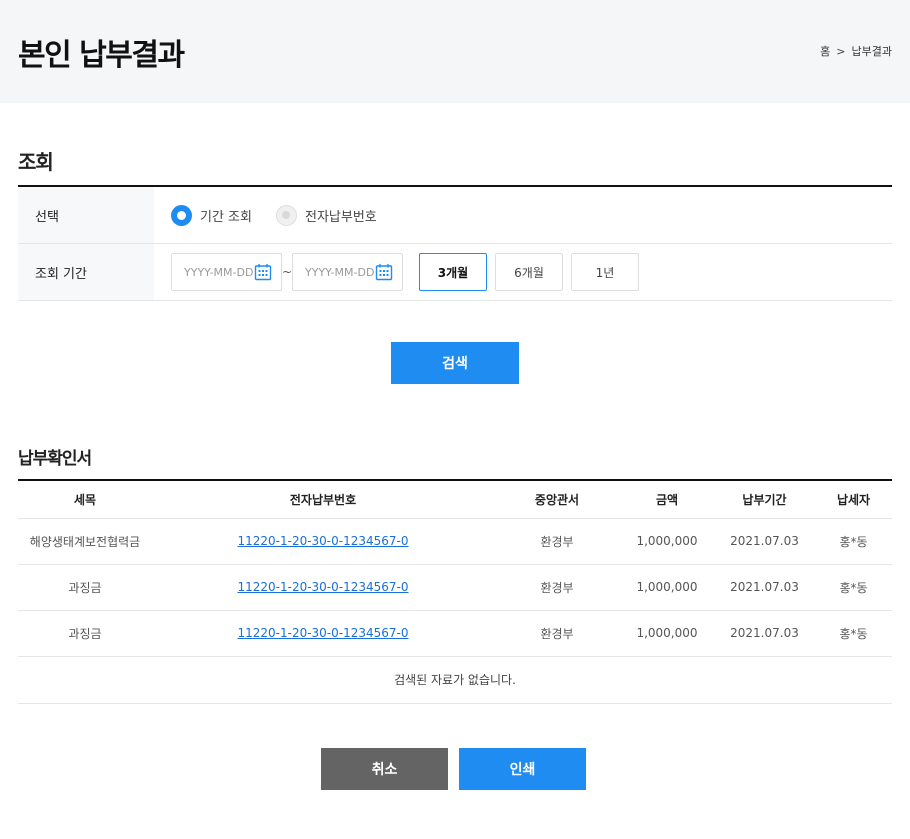  I want to click on period-1year-button: 1년, so click(605, 272).